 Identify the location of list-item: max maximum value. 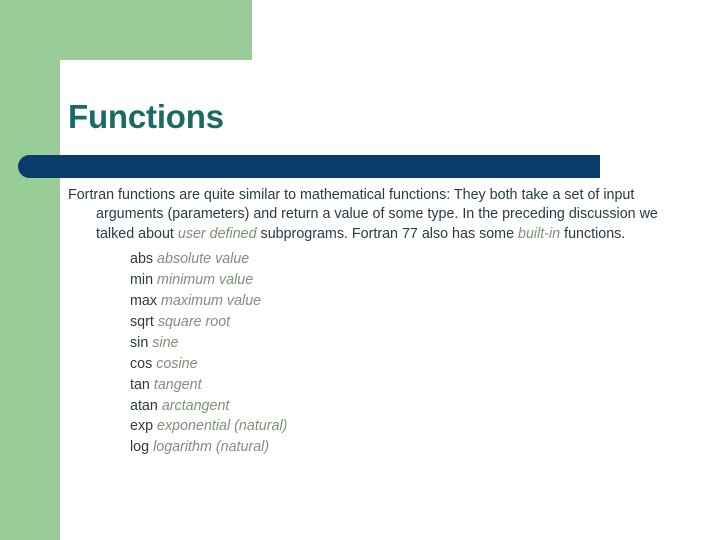
(399, 301).